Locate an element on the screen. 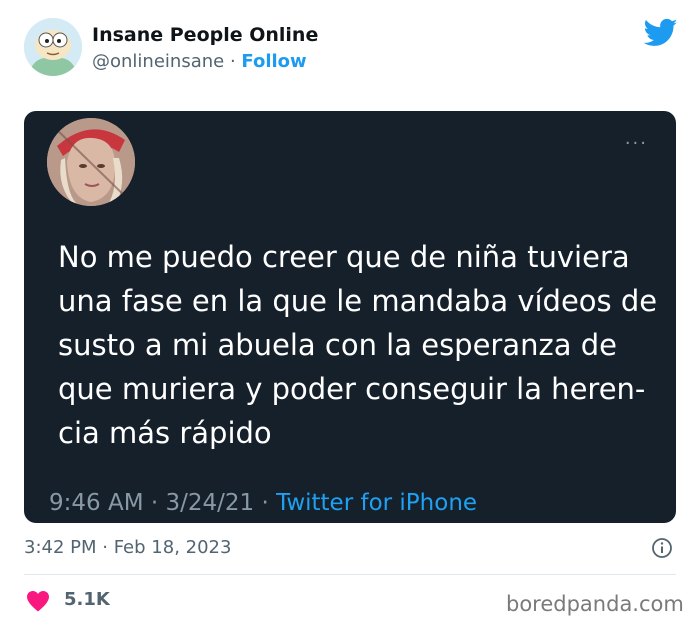  embedded-tweet-time: 9:46 AM · 3/24/21 · is located at coordinates (163, 503).